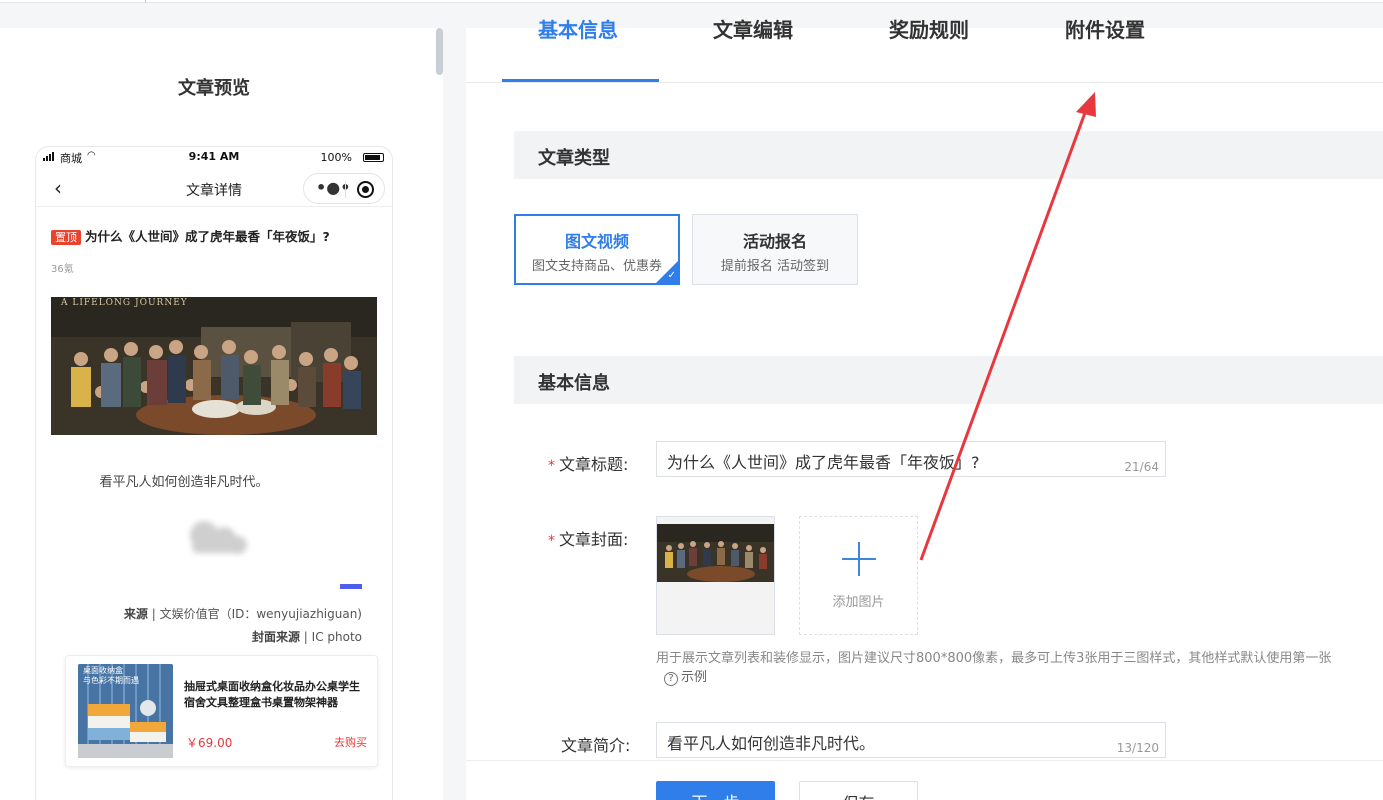 The width and height of the screenshot is (1383, 800). What do you see at coordinates (578, 28) in the screenshot?
I see `tab-basic-info: 基本信息` at bounding box center [578, 28].